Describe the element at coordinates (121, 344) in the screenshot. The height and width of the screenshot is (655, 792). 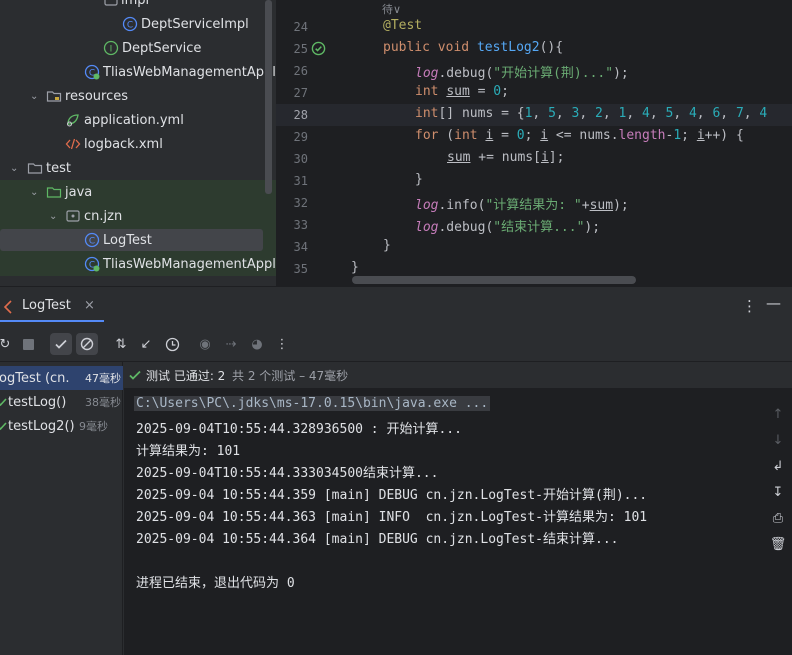
I see `sort-icon: ⇅` at that location.